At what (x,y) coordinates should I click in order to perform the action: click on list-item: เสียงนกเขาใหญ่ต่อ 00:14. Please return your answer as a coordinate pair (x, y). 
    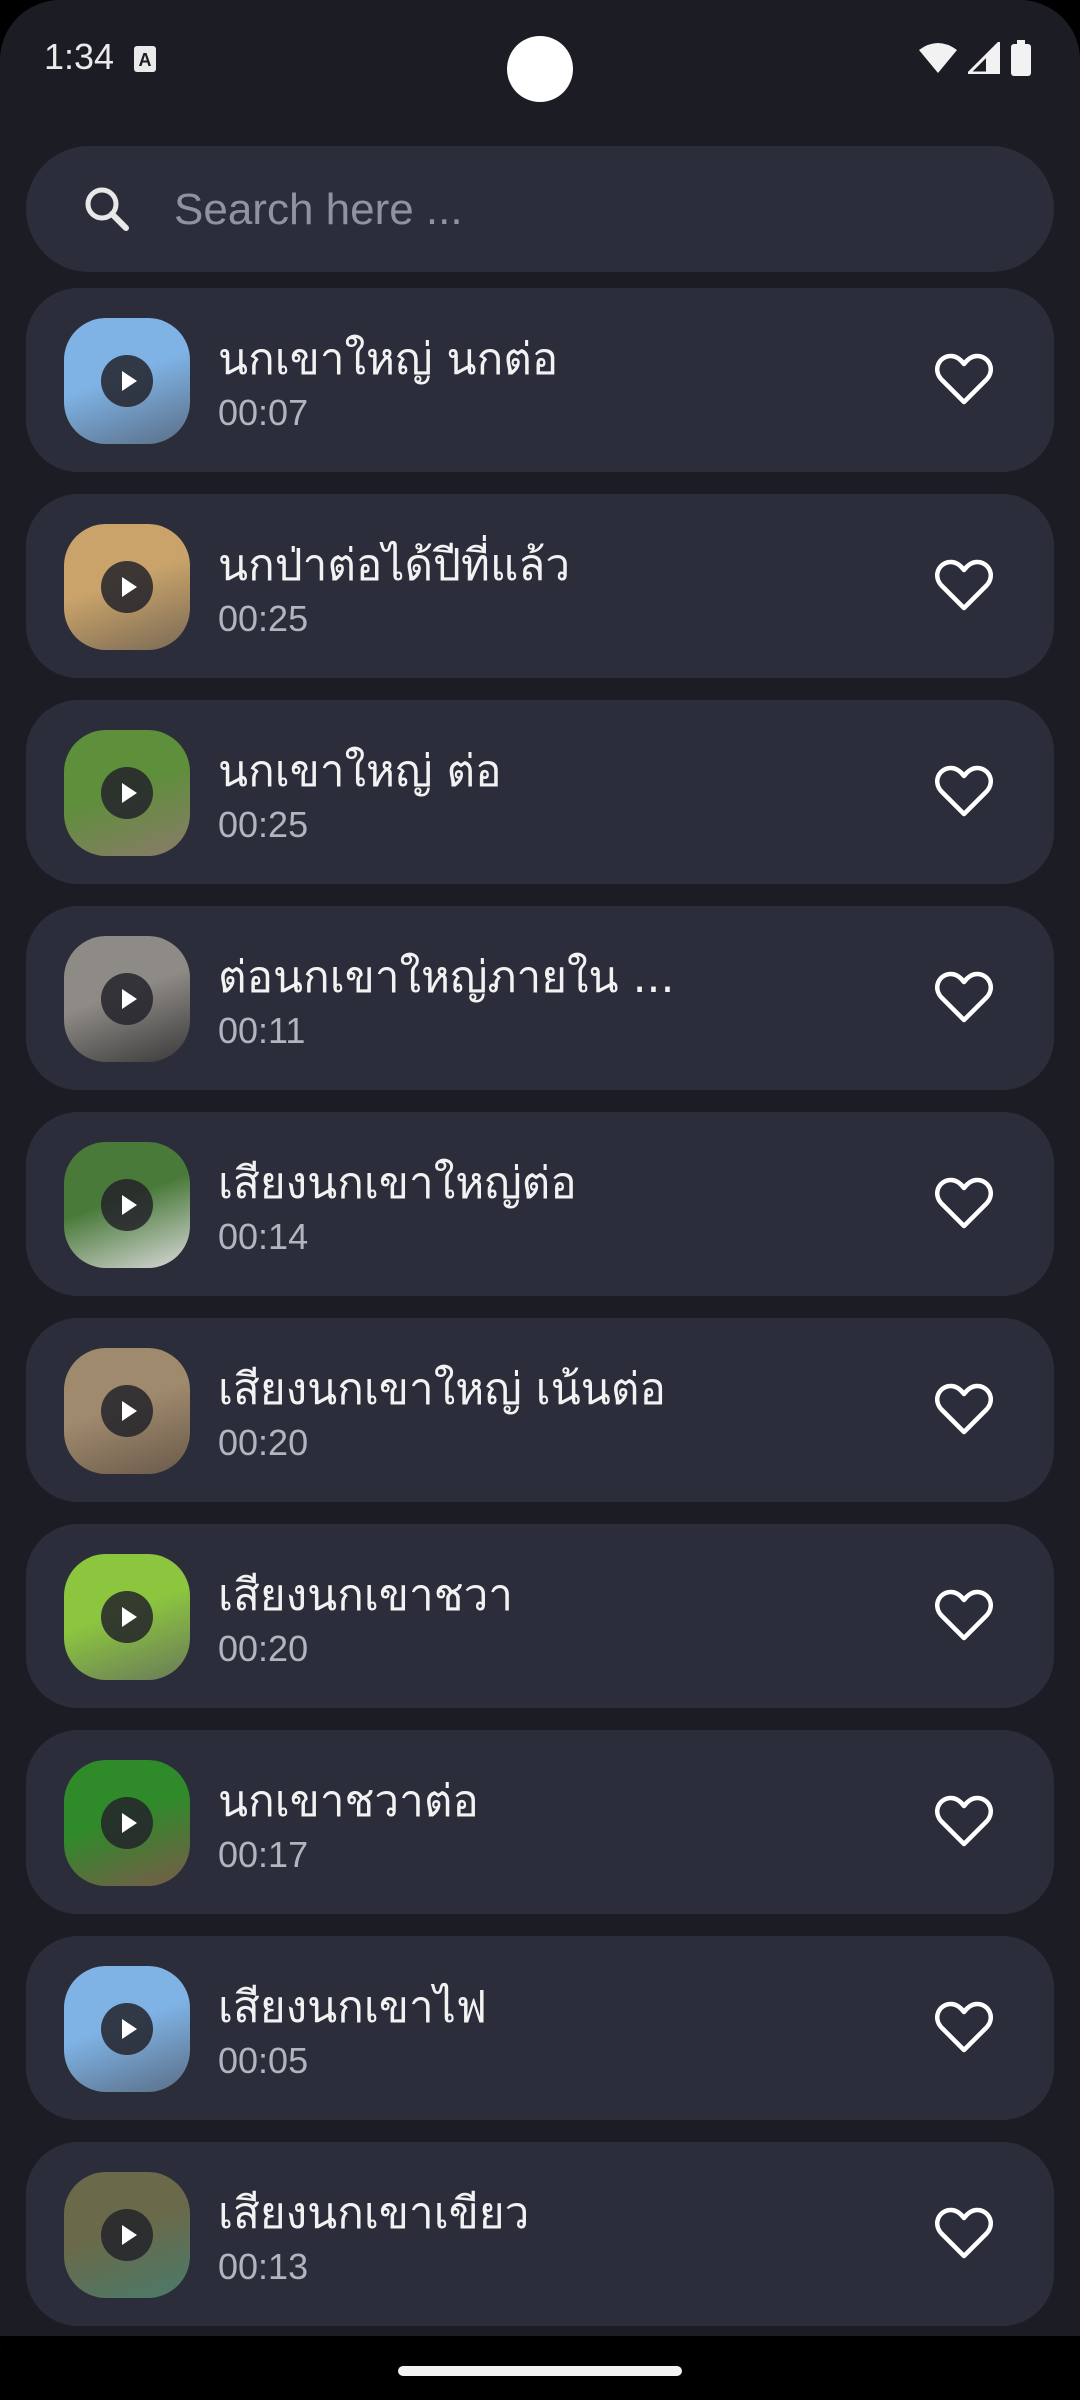
    Looking at the image, I should click on (540, 1204).